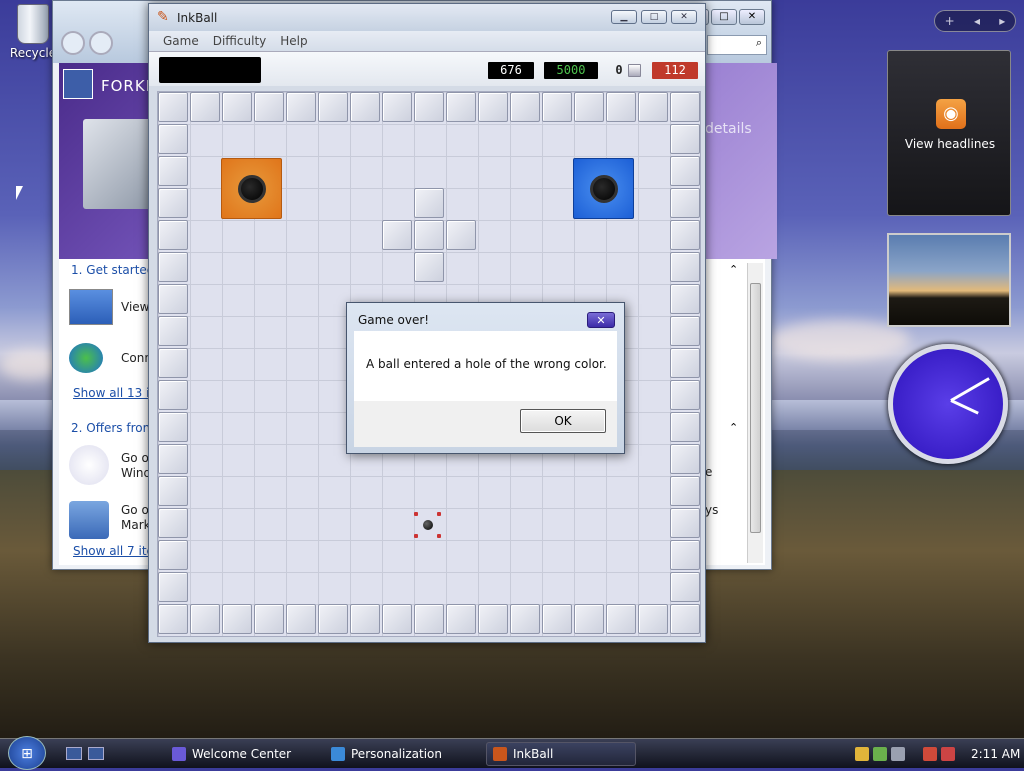 This screenshot has width=1024, height=771. I want to click on menu-help: Help, so click(293, 41).